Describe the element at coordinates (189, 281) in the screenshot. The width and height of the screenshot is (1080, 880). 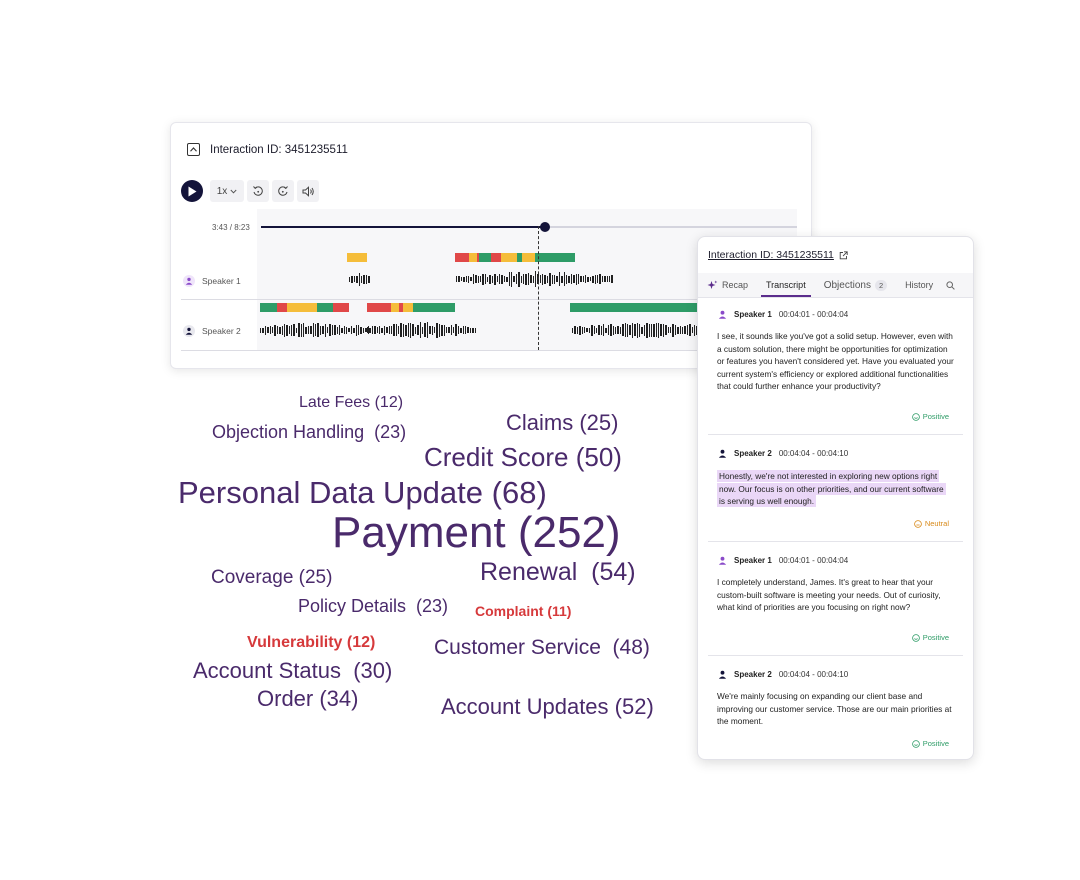
I see `user-icon` at that location.